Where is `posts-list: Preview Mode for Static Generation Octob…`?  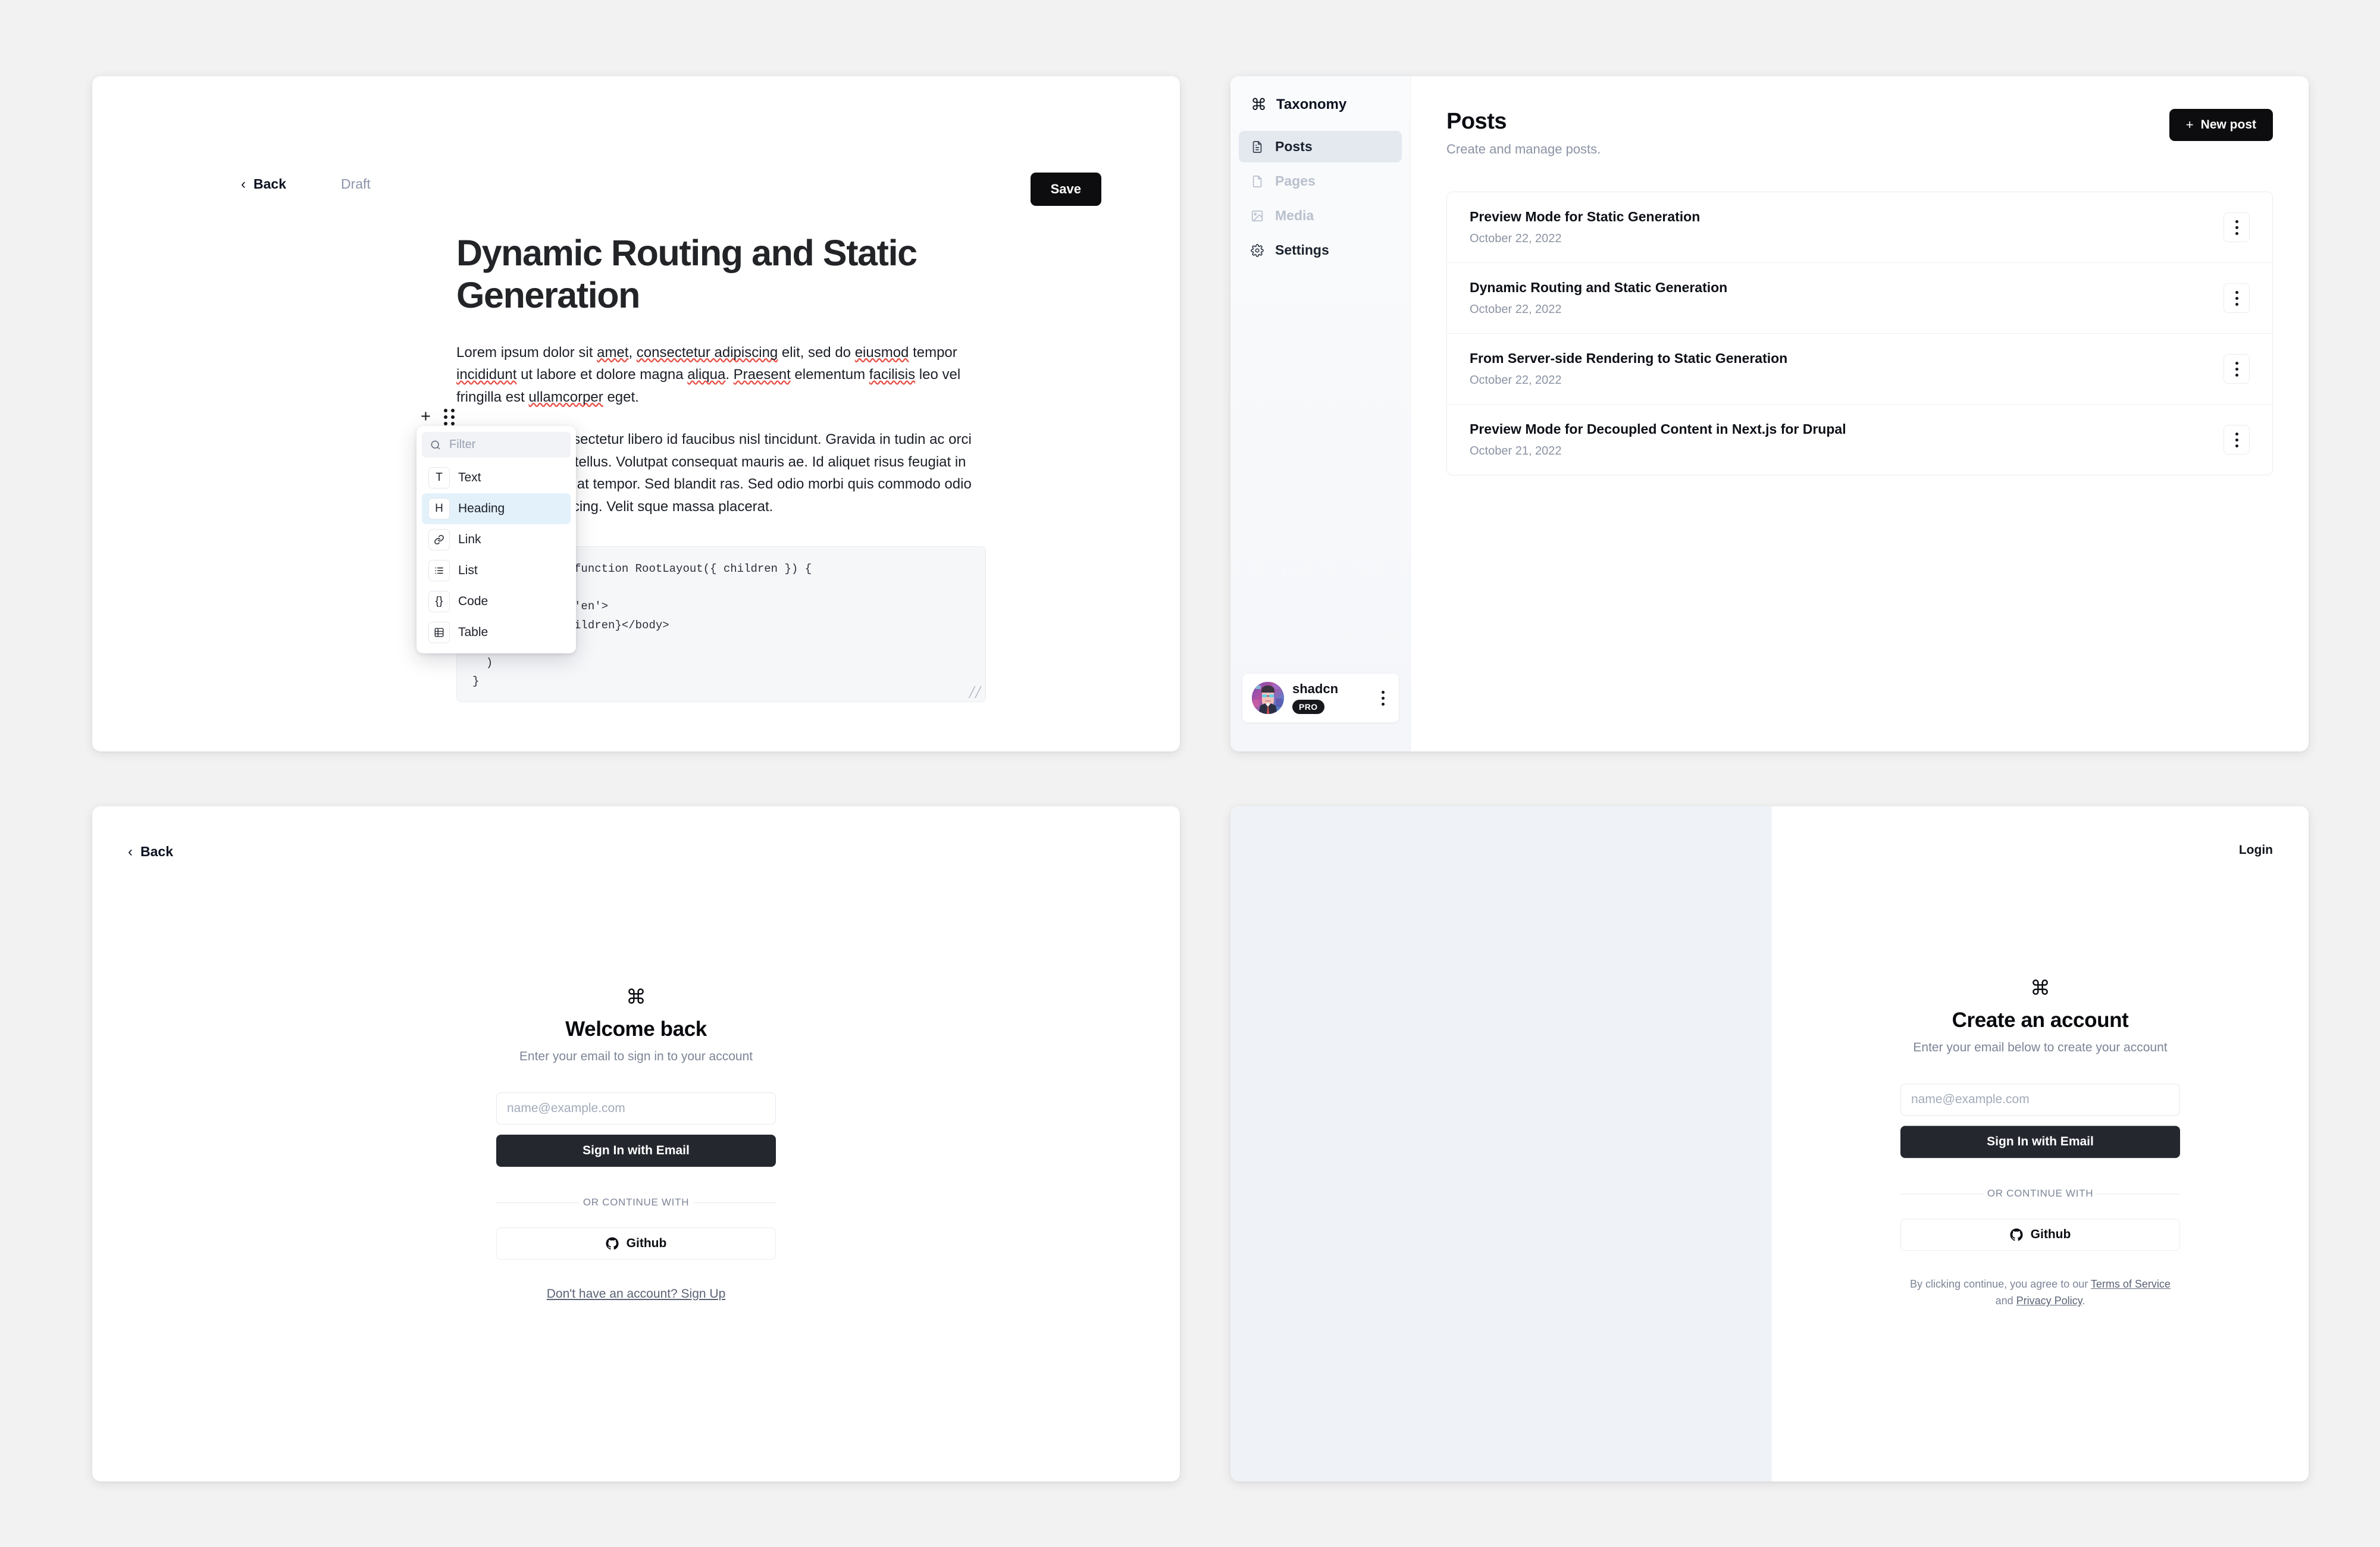
posts-list: Preview Mode for Static Generation Octob… is located at coordinates (1859, 333).